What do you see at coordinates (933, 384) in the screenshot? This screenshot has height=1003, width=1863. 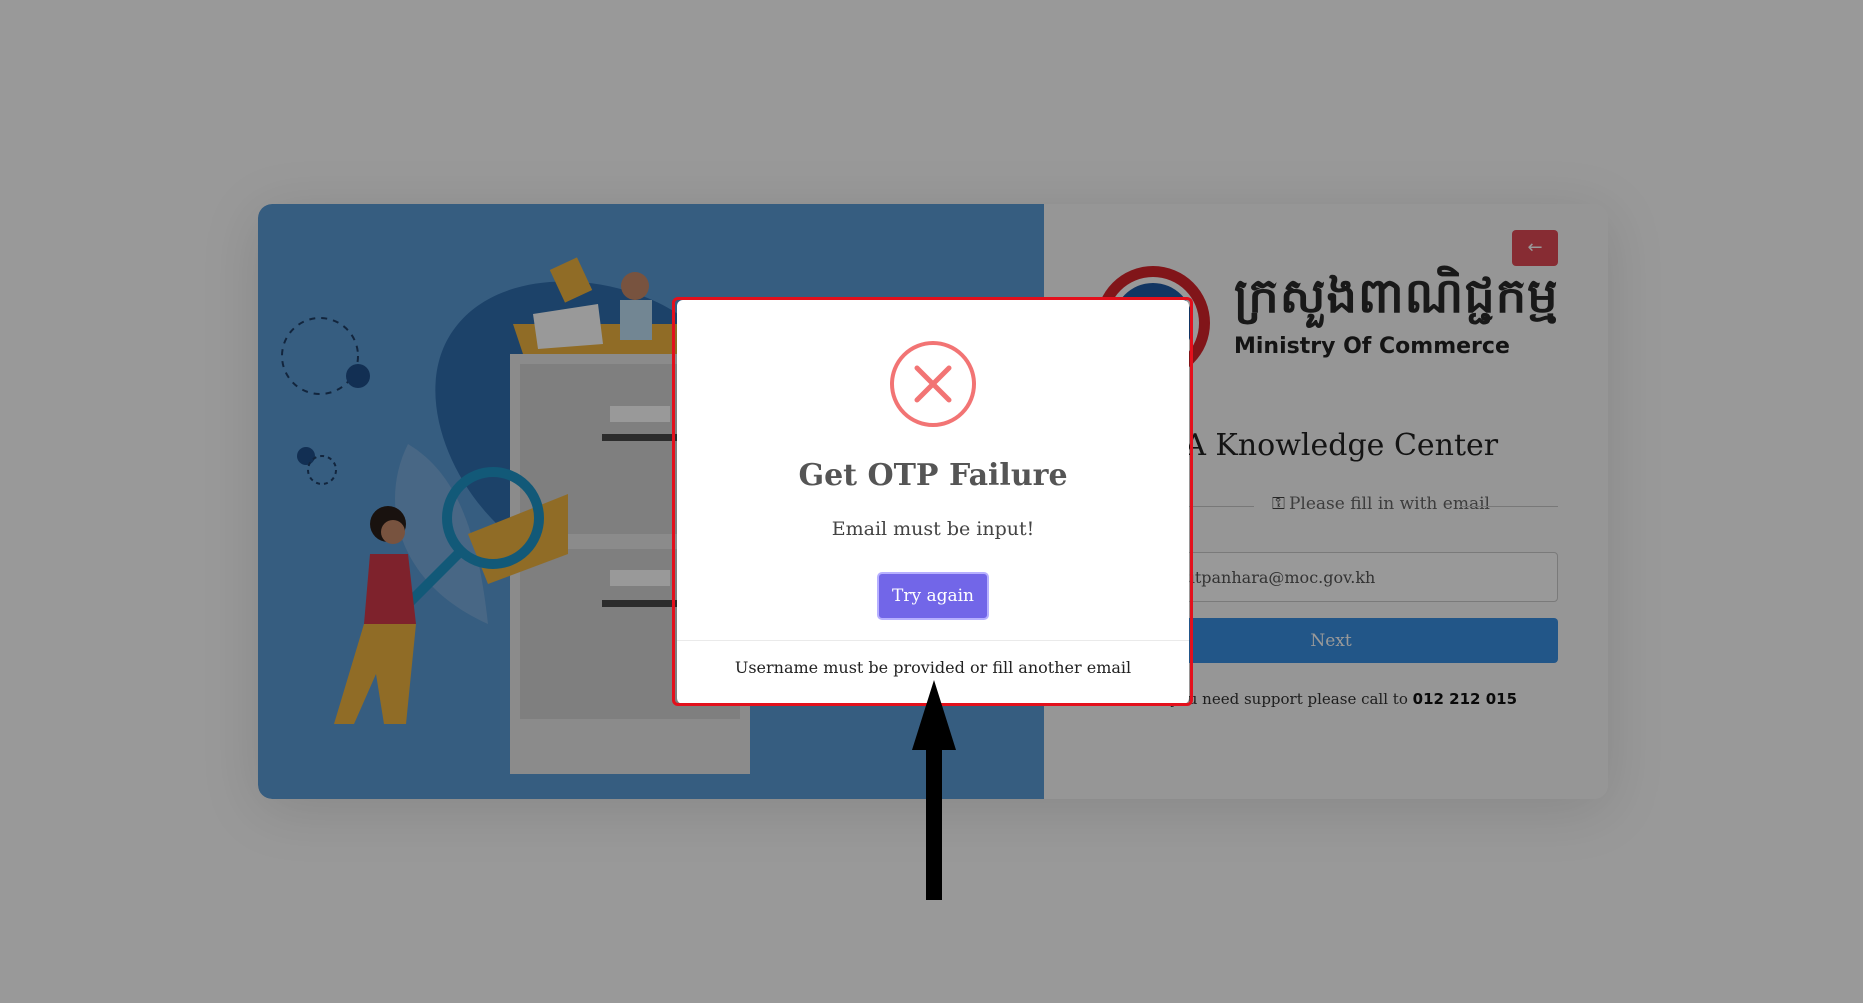 I see `error-x-icon` at bounding box center [933, 384].